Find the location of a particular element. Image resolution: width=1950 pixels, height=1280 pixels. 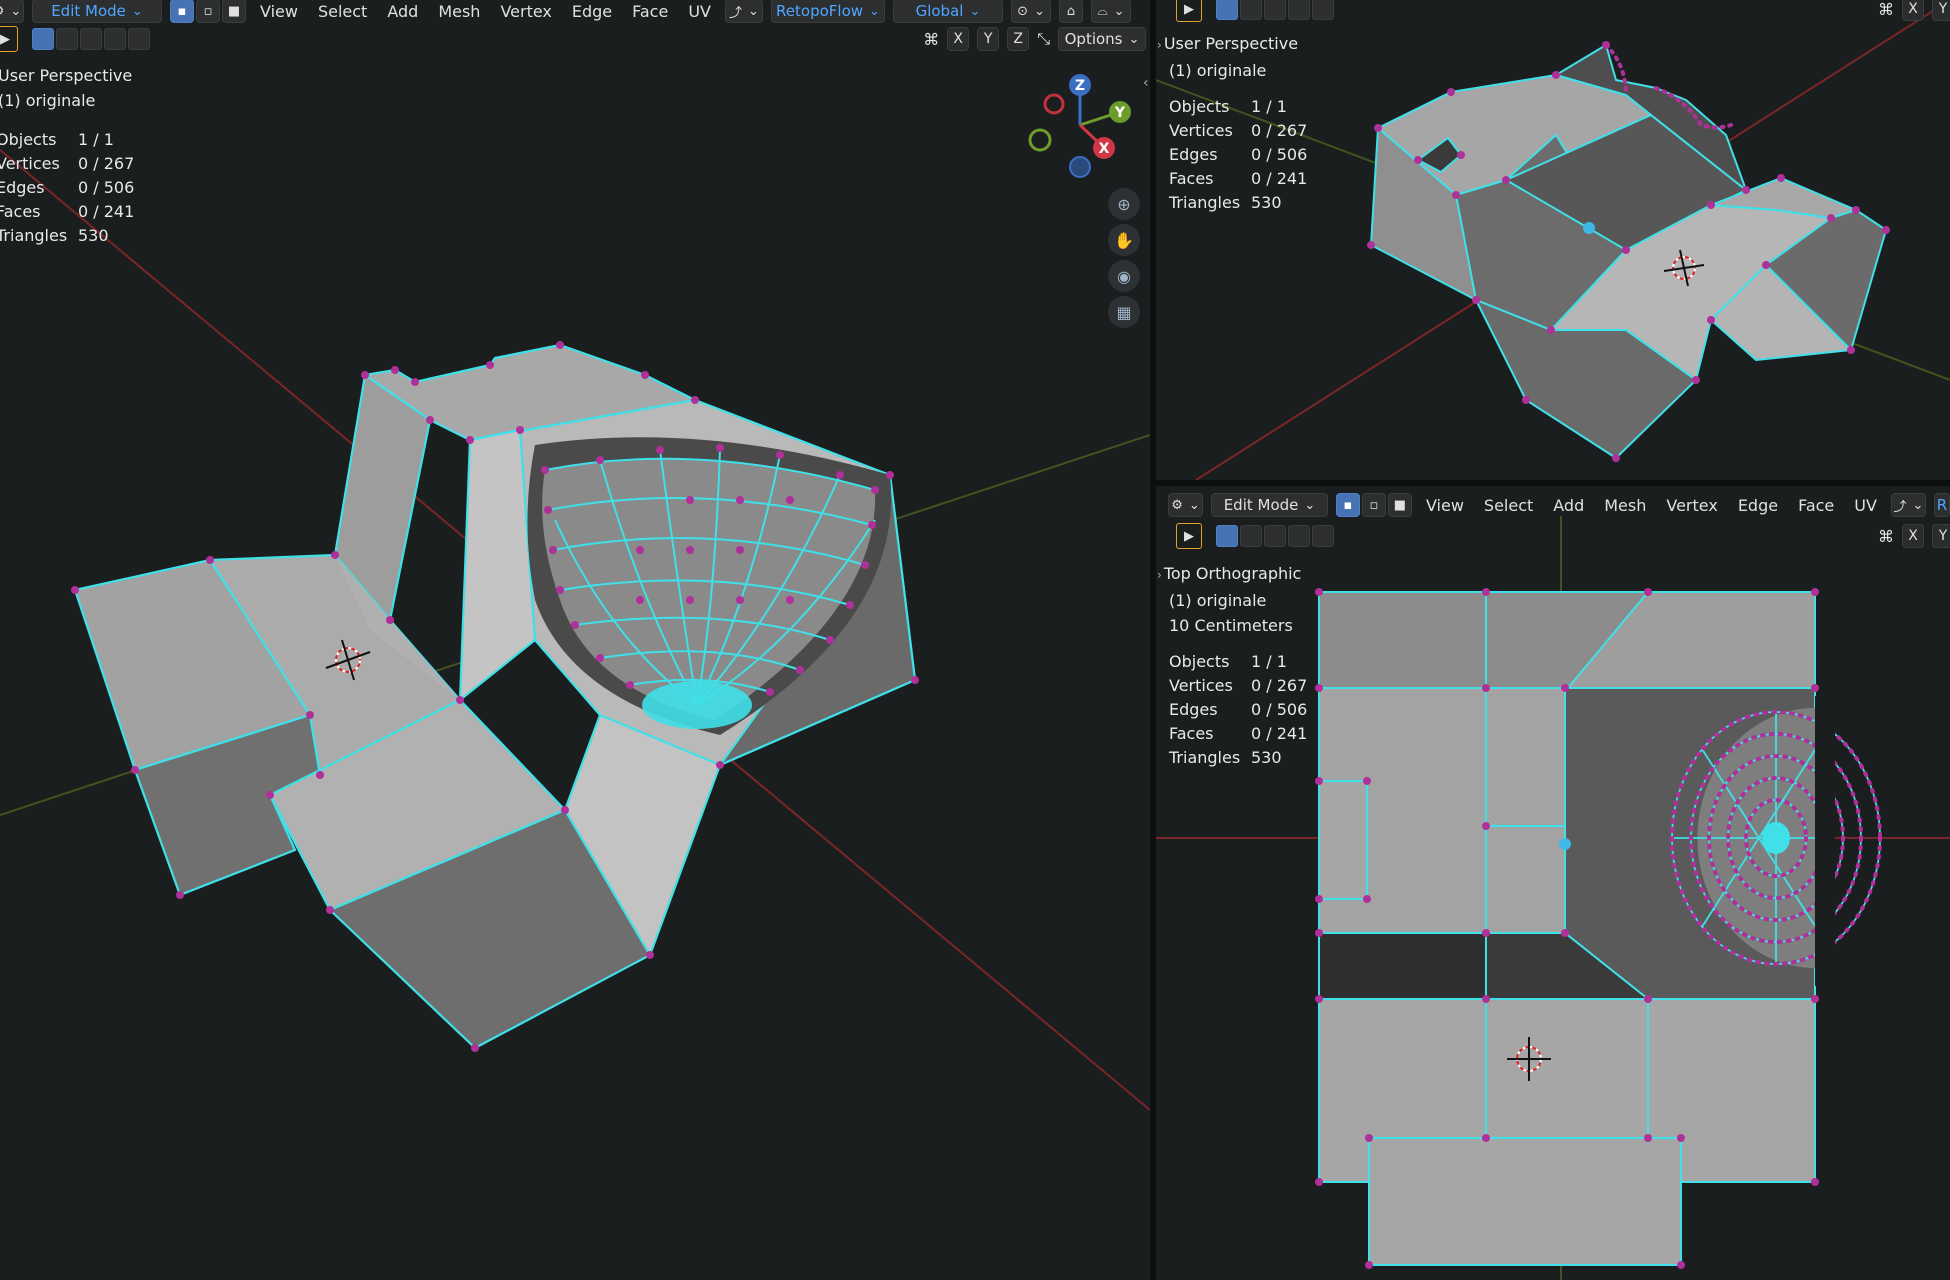

sidebar-toggle-icon: ‹ is located at coordinates (1146, 83).